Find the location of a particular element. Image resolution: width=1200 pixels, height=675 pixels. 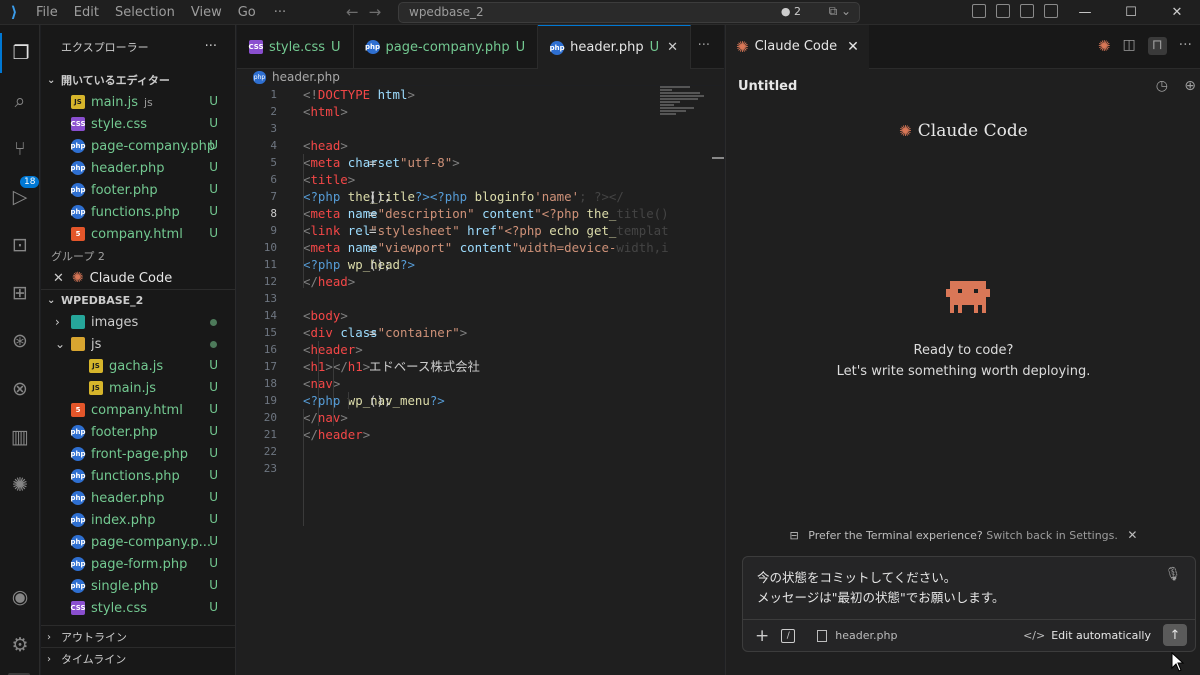

open-editor-item: CSS style.css U is located at coordinates (138, 124).